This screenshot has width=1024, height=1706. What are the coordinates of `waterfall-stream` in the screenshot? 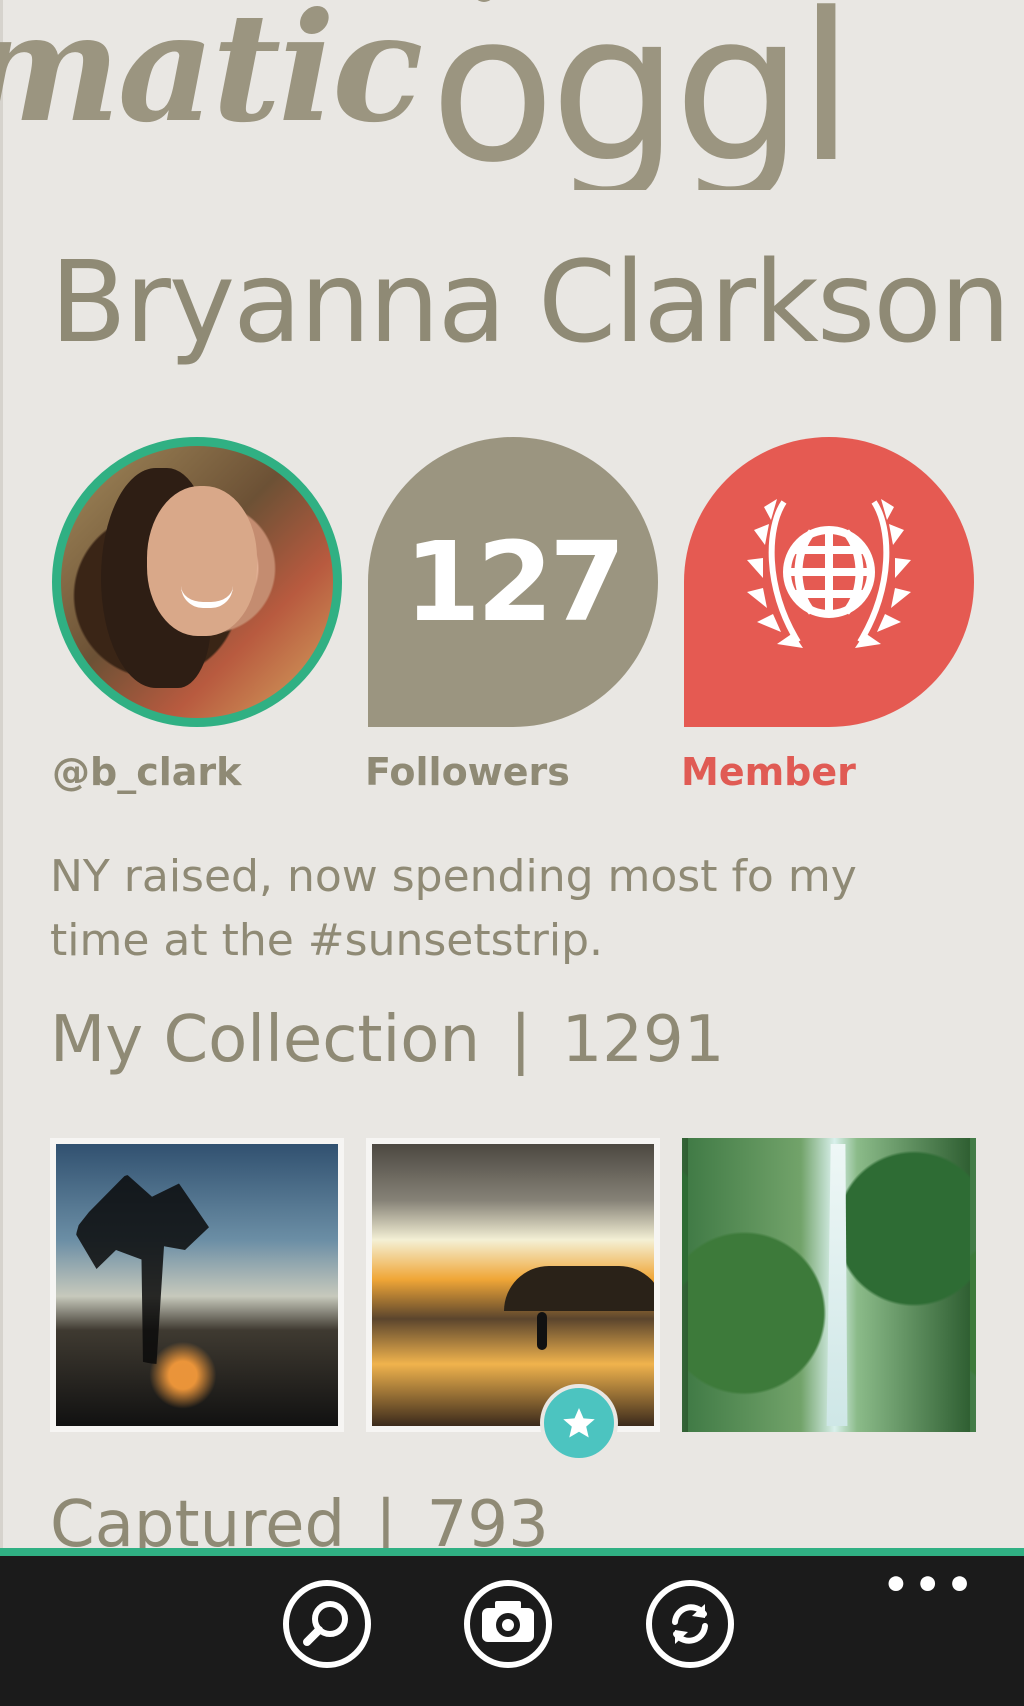 It's located at (837, 1285).